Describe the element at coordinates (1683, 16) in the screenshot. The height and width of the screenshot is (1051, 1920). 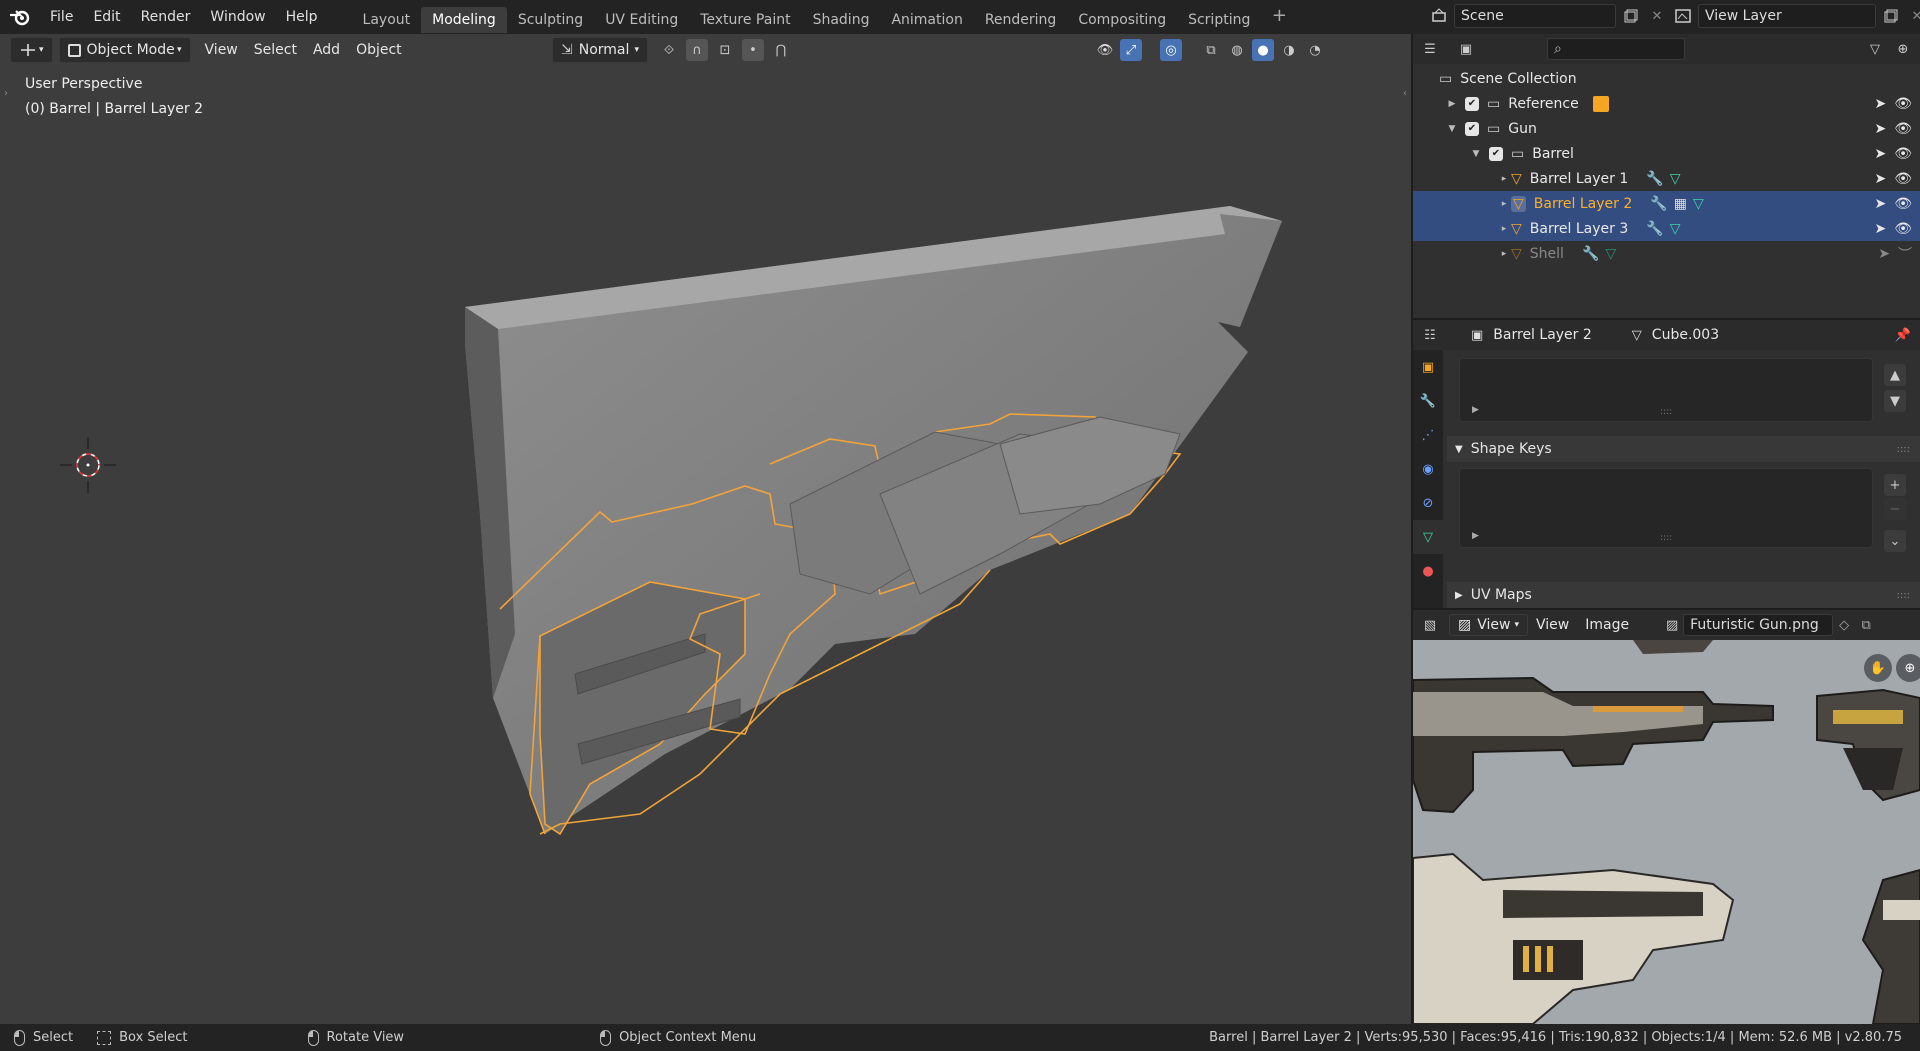
I see `view-layer-icon` at that location.